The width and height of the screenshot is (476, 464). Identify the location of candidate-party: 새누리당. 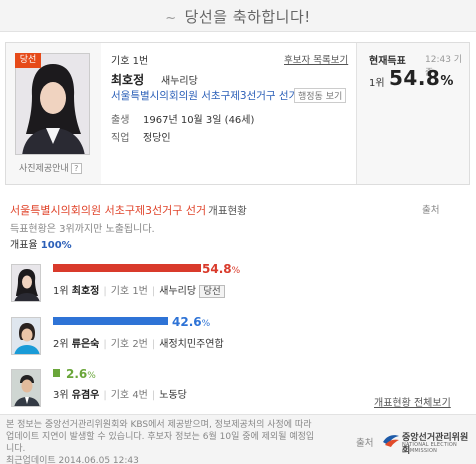
(179, 81).